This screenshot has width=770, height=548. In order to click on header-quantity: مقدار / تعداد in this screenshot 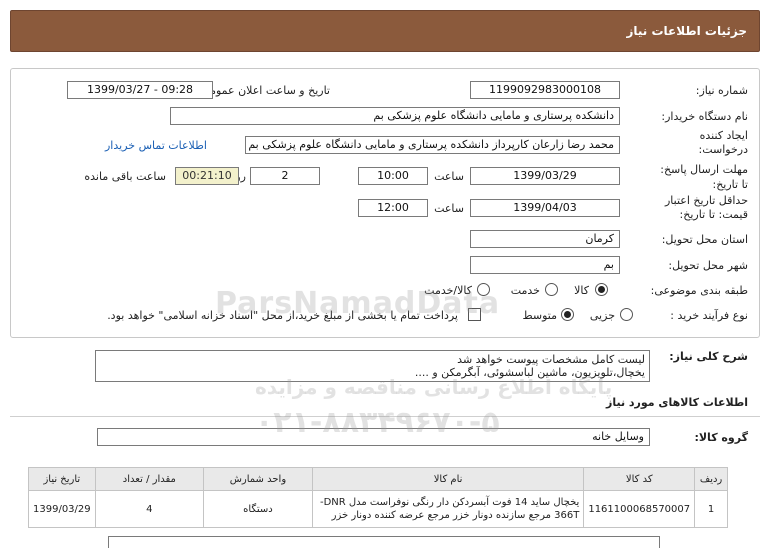, I will do `click(149, 479)`.